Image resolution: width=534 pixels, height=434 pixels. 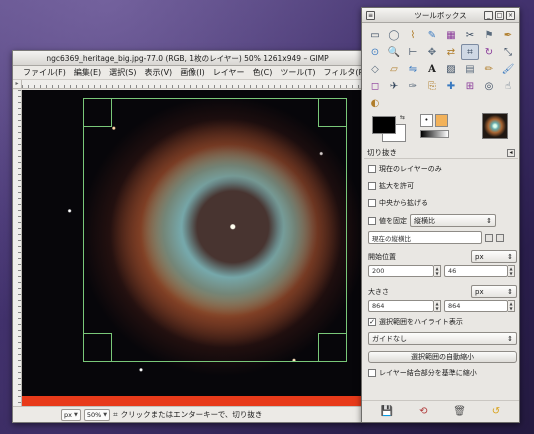 What do you see at coordinates (375, 35) in the screenshot?
I see `rect-select-icon: ▭` at bounding box center [375, 35].